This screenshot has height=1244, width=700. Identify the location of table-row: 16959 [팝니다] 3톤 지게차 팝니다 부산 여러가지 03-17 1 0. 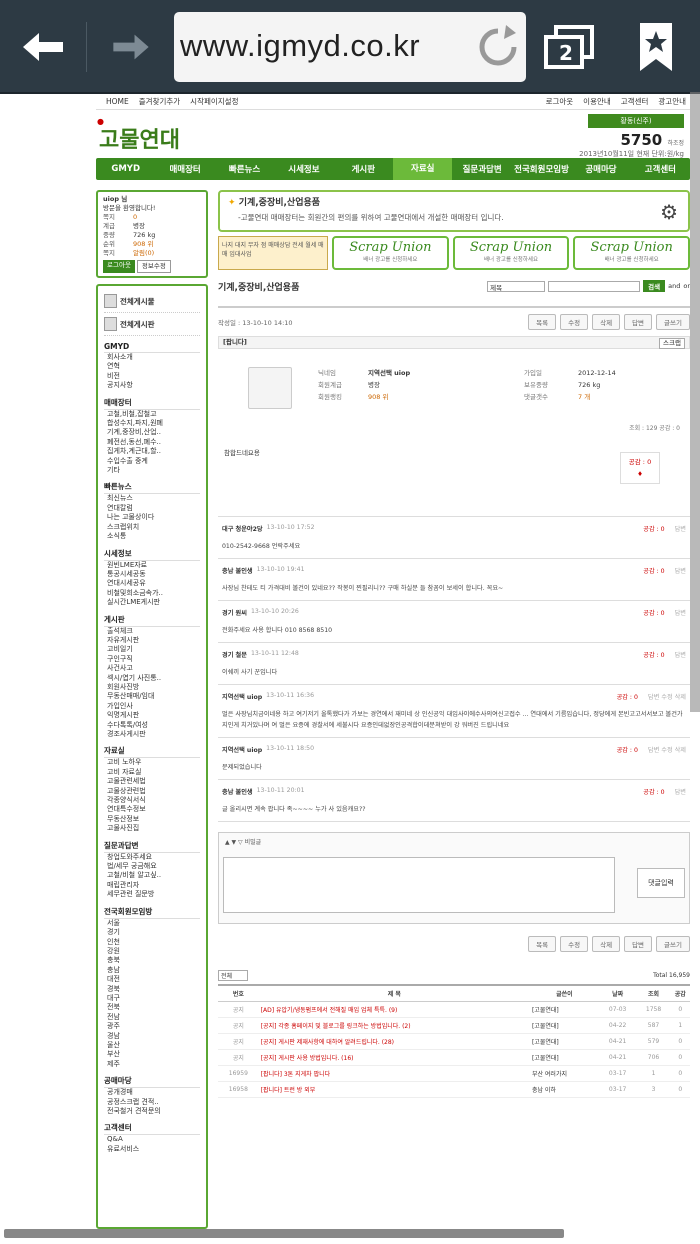
(454, 1073).